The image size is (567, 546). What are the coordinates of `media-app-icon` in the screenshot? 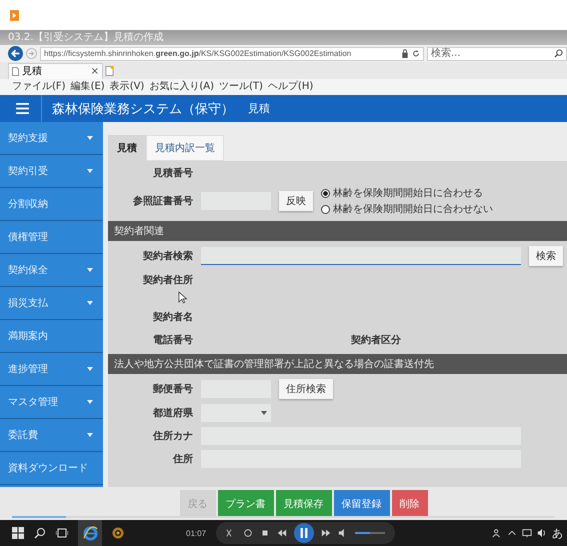 It's located at (118, 533).